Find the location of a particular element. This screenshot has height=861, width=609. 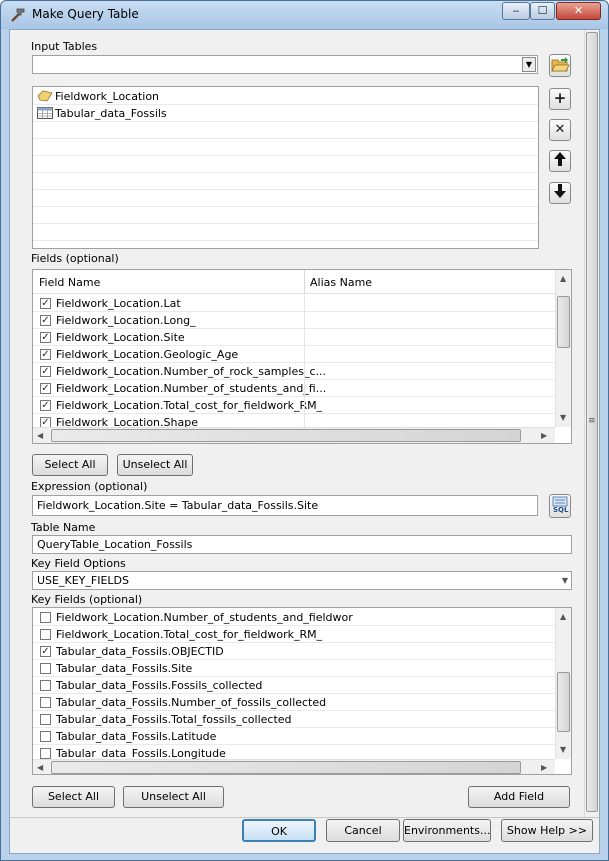

close-button: ✕ is located at coordinates (578, 11).